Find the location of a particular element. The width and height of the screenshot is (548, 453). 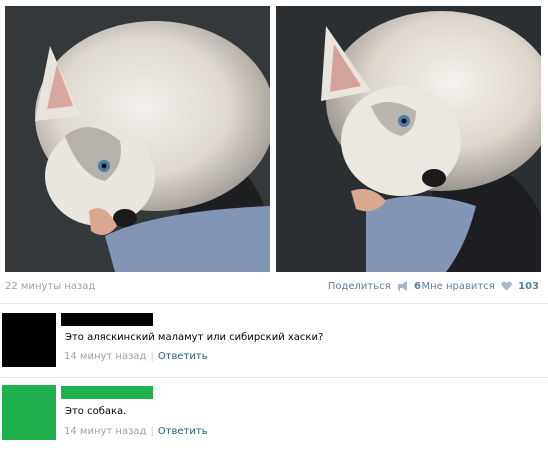

like-button: Мне нравится 103 is located at coordinates (481, 287).